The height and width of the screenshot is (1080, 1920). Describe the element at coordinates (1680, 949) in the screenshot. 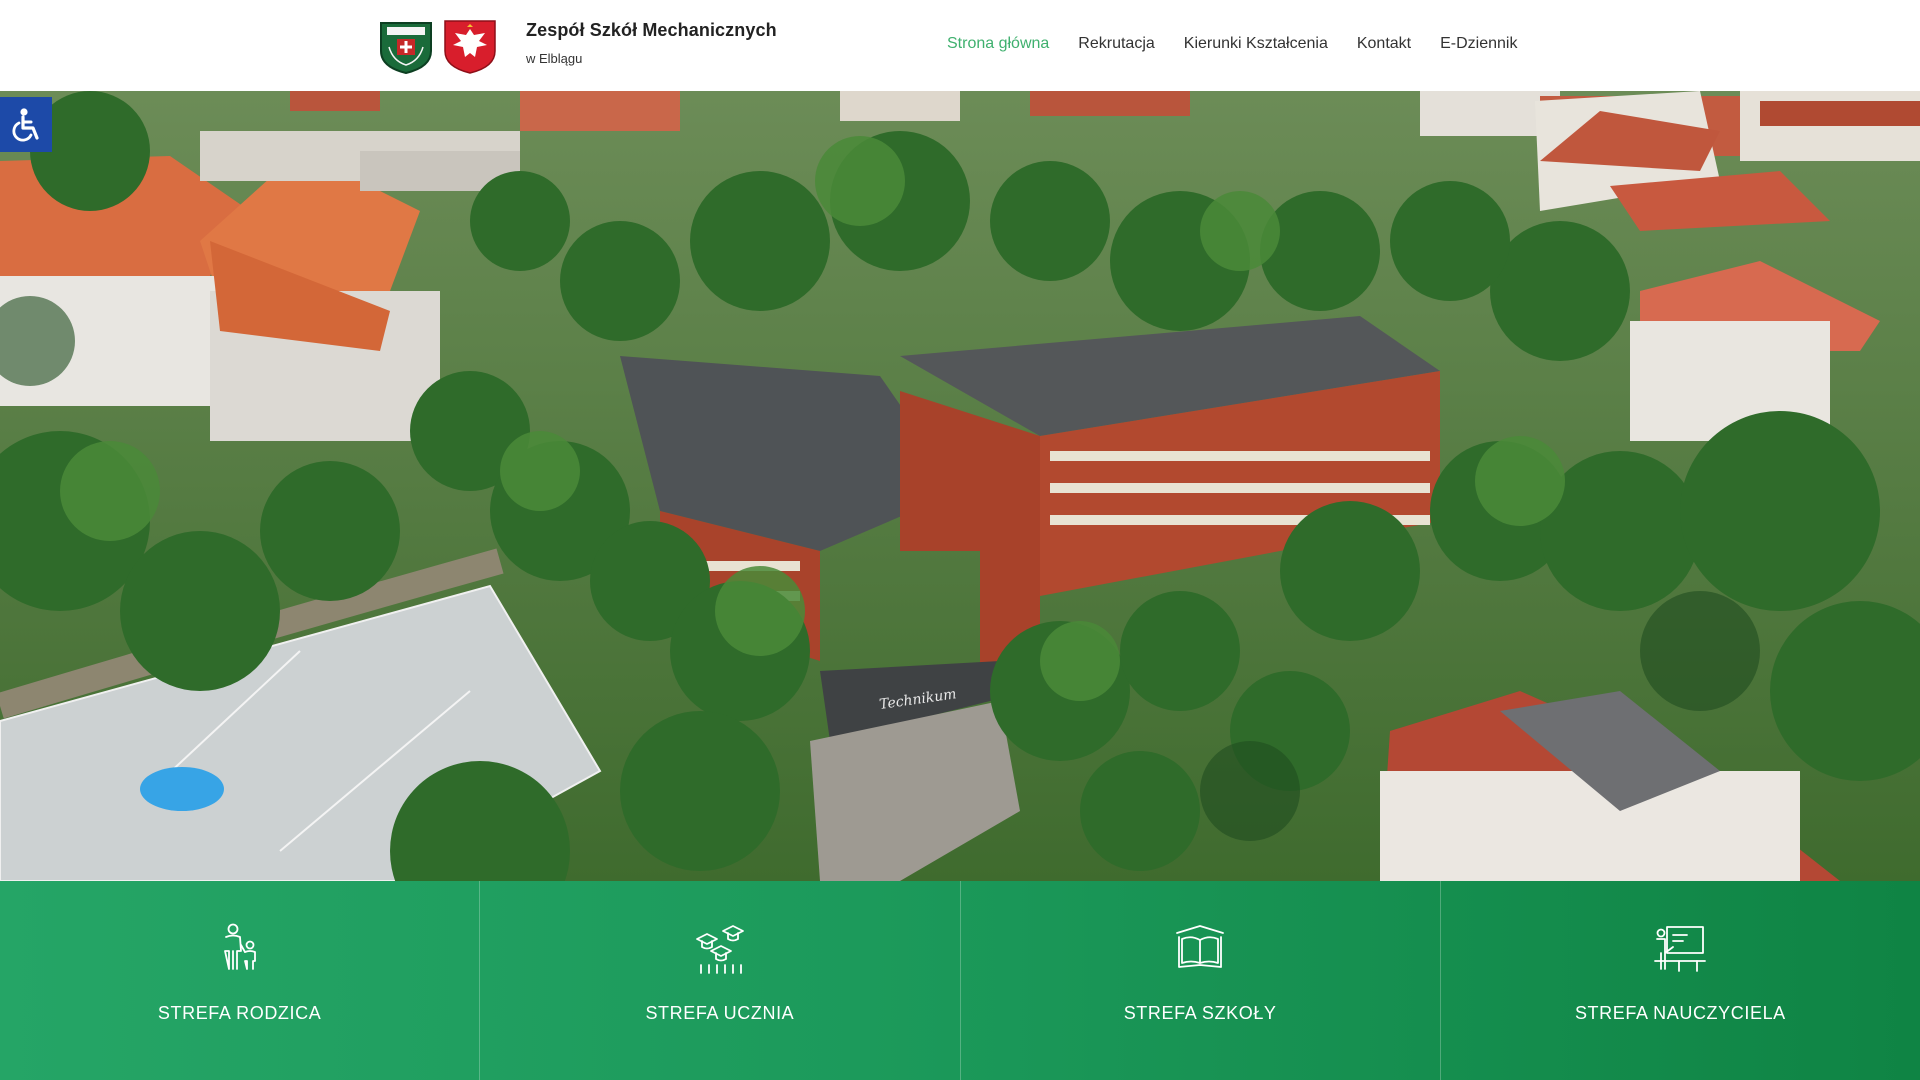

I see `teacher-board-icon` at that location.